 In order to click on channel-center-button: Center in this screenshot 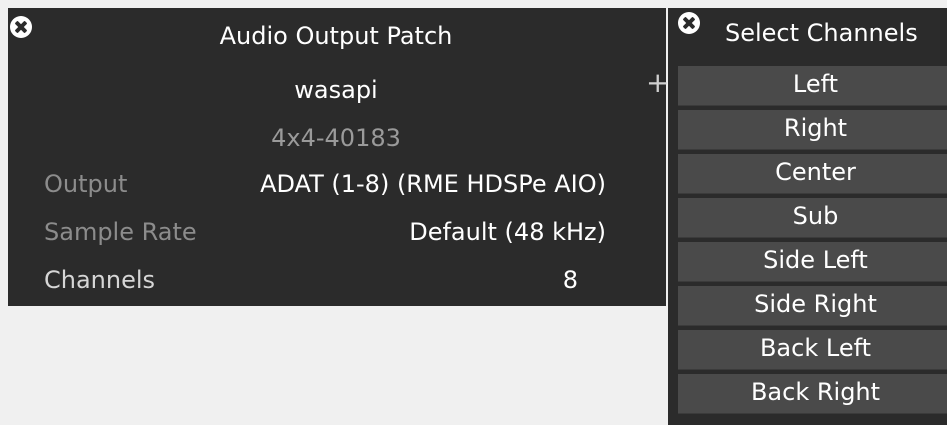, I will do `click(812, 174)`.